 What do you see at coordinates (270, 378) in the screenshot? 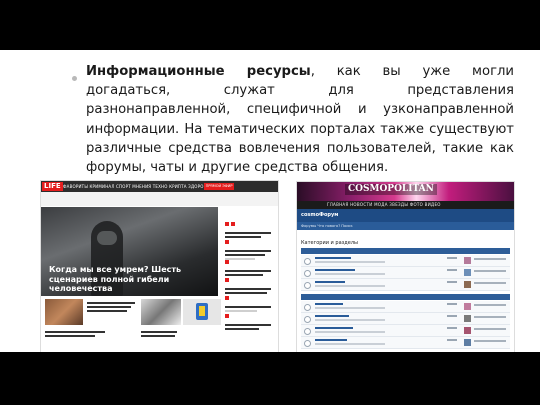
I see `bottom-black-band` at bounding box center [270, 378].